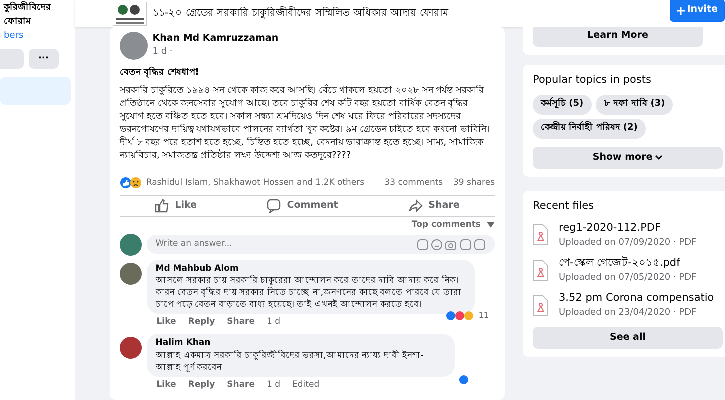 The image size is (725, 400). Describe the element at coordinates (680, 10) in the screenshot. I see `plus-icon` at that location.